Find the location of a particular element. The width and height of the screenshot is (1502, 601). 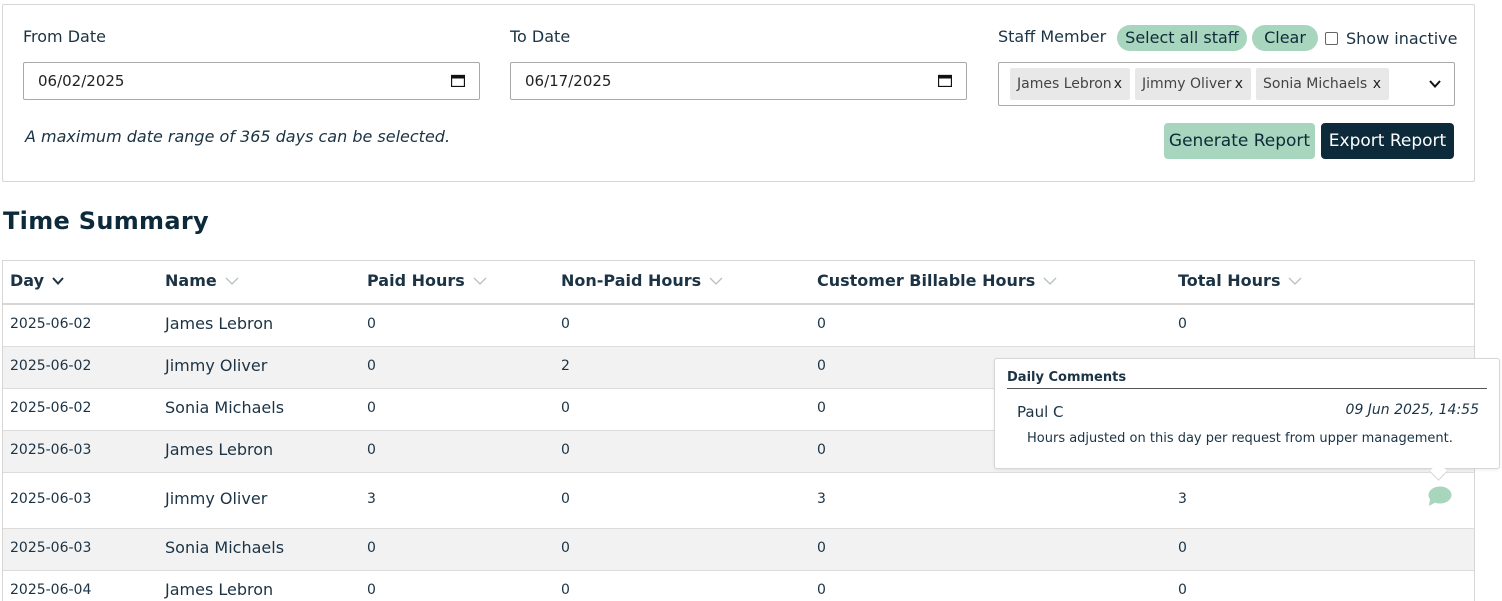

column-header-non-paid-hours: Non-Paid Hours is located at coordinates (642, 280).